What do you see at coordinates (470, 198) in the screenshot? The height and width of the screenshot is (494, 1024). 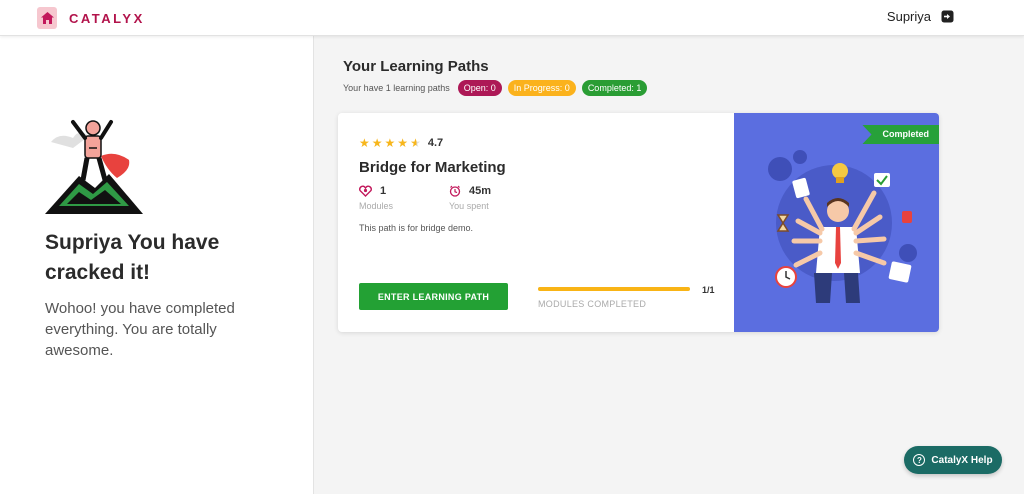 I see `time-stat: 45m You spent` at bounding box center [470, 198].